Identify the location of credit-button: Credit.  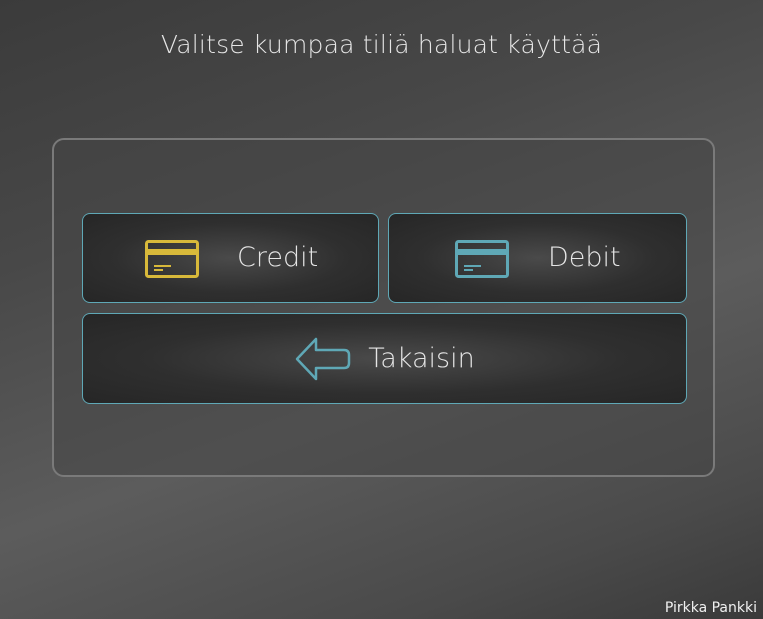
(230, 258).